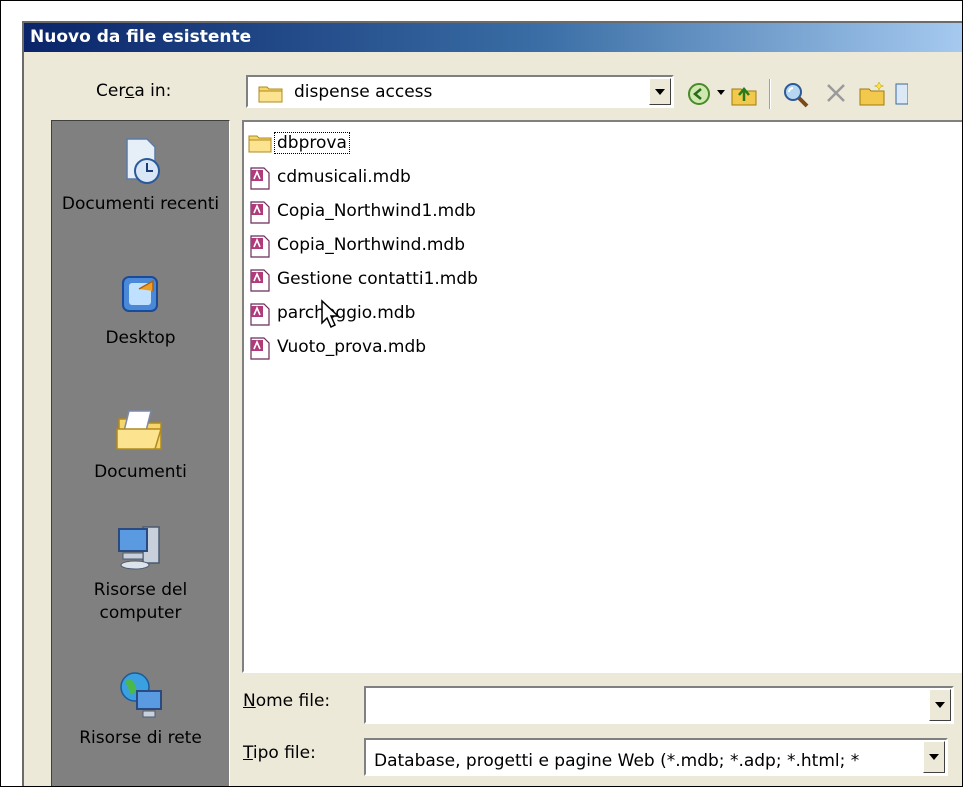  What do you see at coordinates (140, 572) in the screenshot?
I see `place-my-computer: Risorse del computer` at bounding box center [140, 572].